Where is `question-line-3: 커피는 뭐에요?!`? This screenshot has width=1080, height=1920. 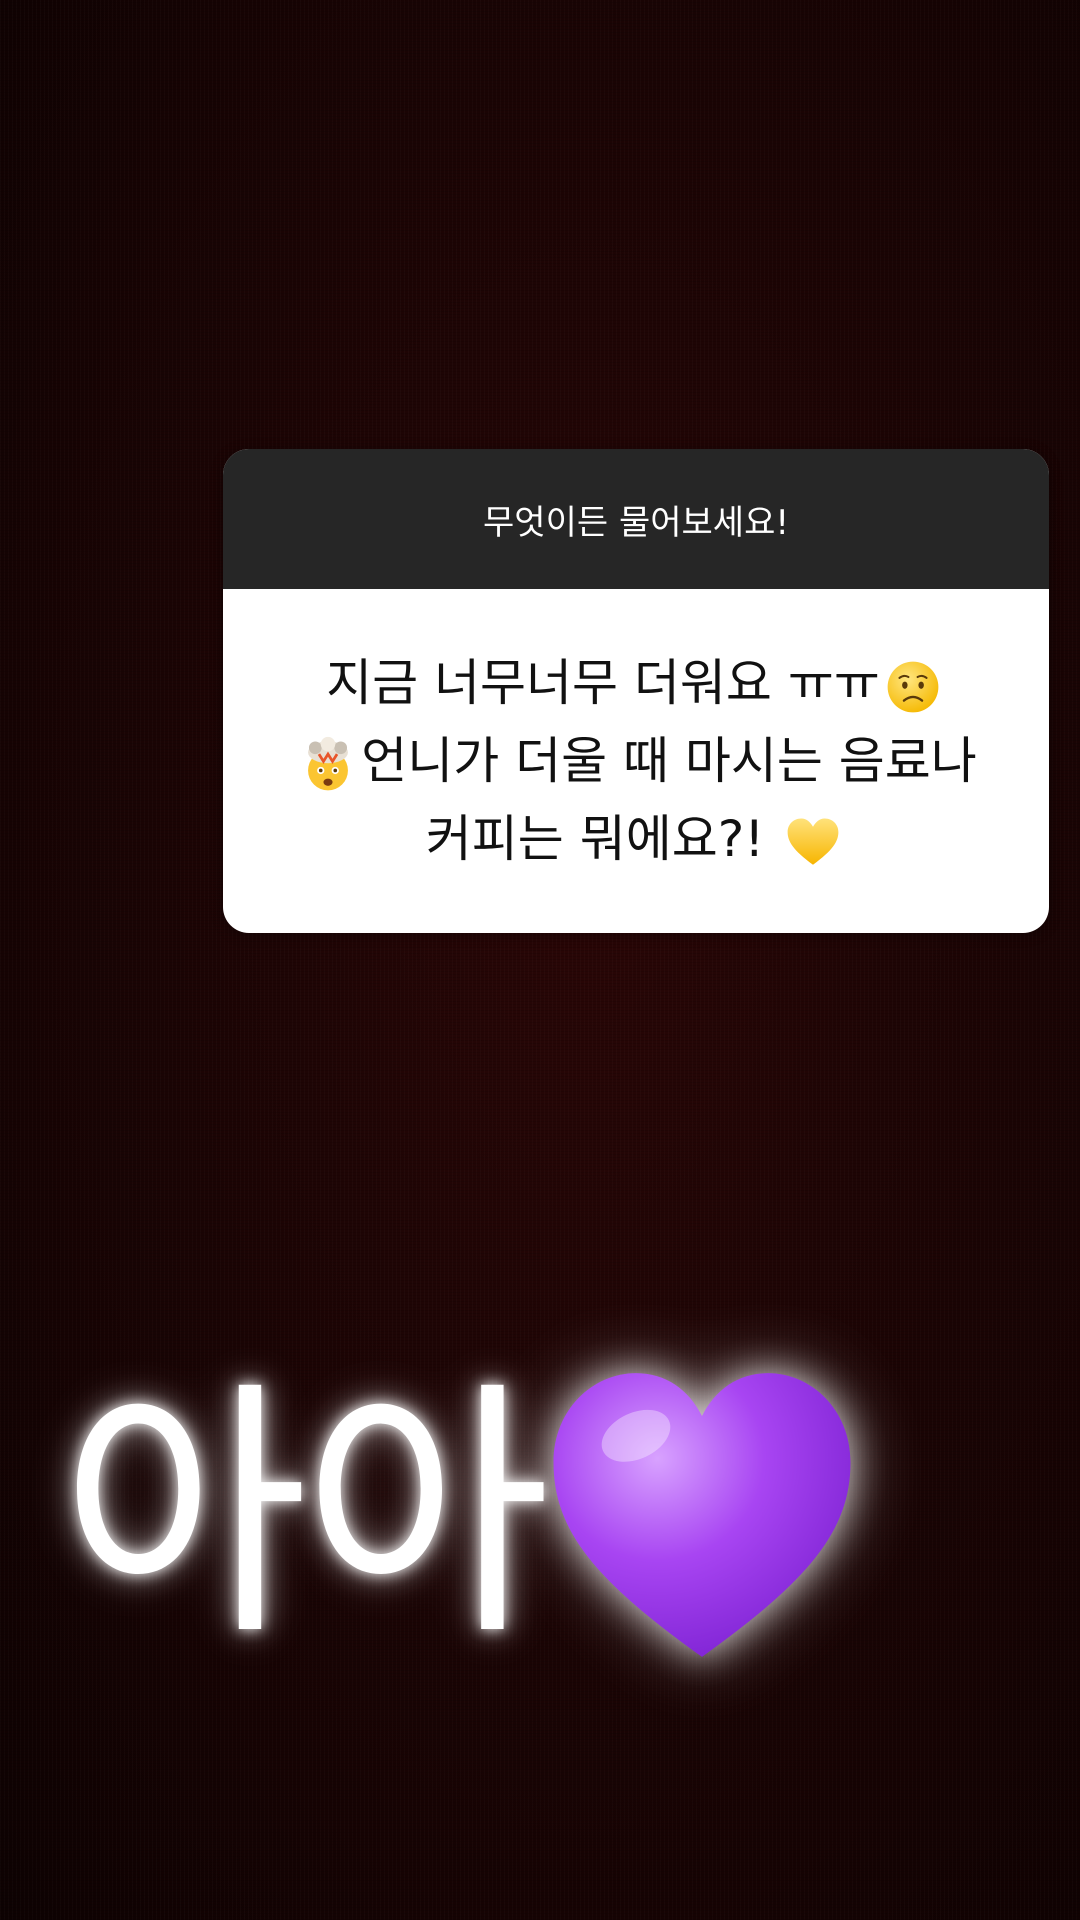
question-line-3: 커피는 뭐에요?! is located at coordinates (595, 839).